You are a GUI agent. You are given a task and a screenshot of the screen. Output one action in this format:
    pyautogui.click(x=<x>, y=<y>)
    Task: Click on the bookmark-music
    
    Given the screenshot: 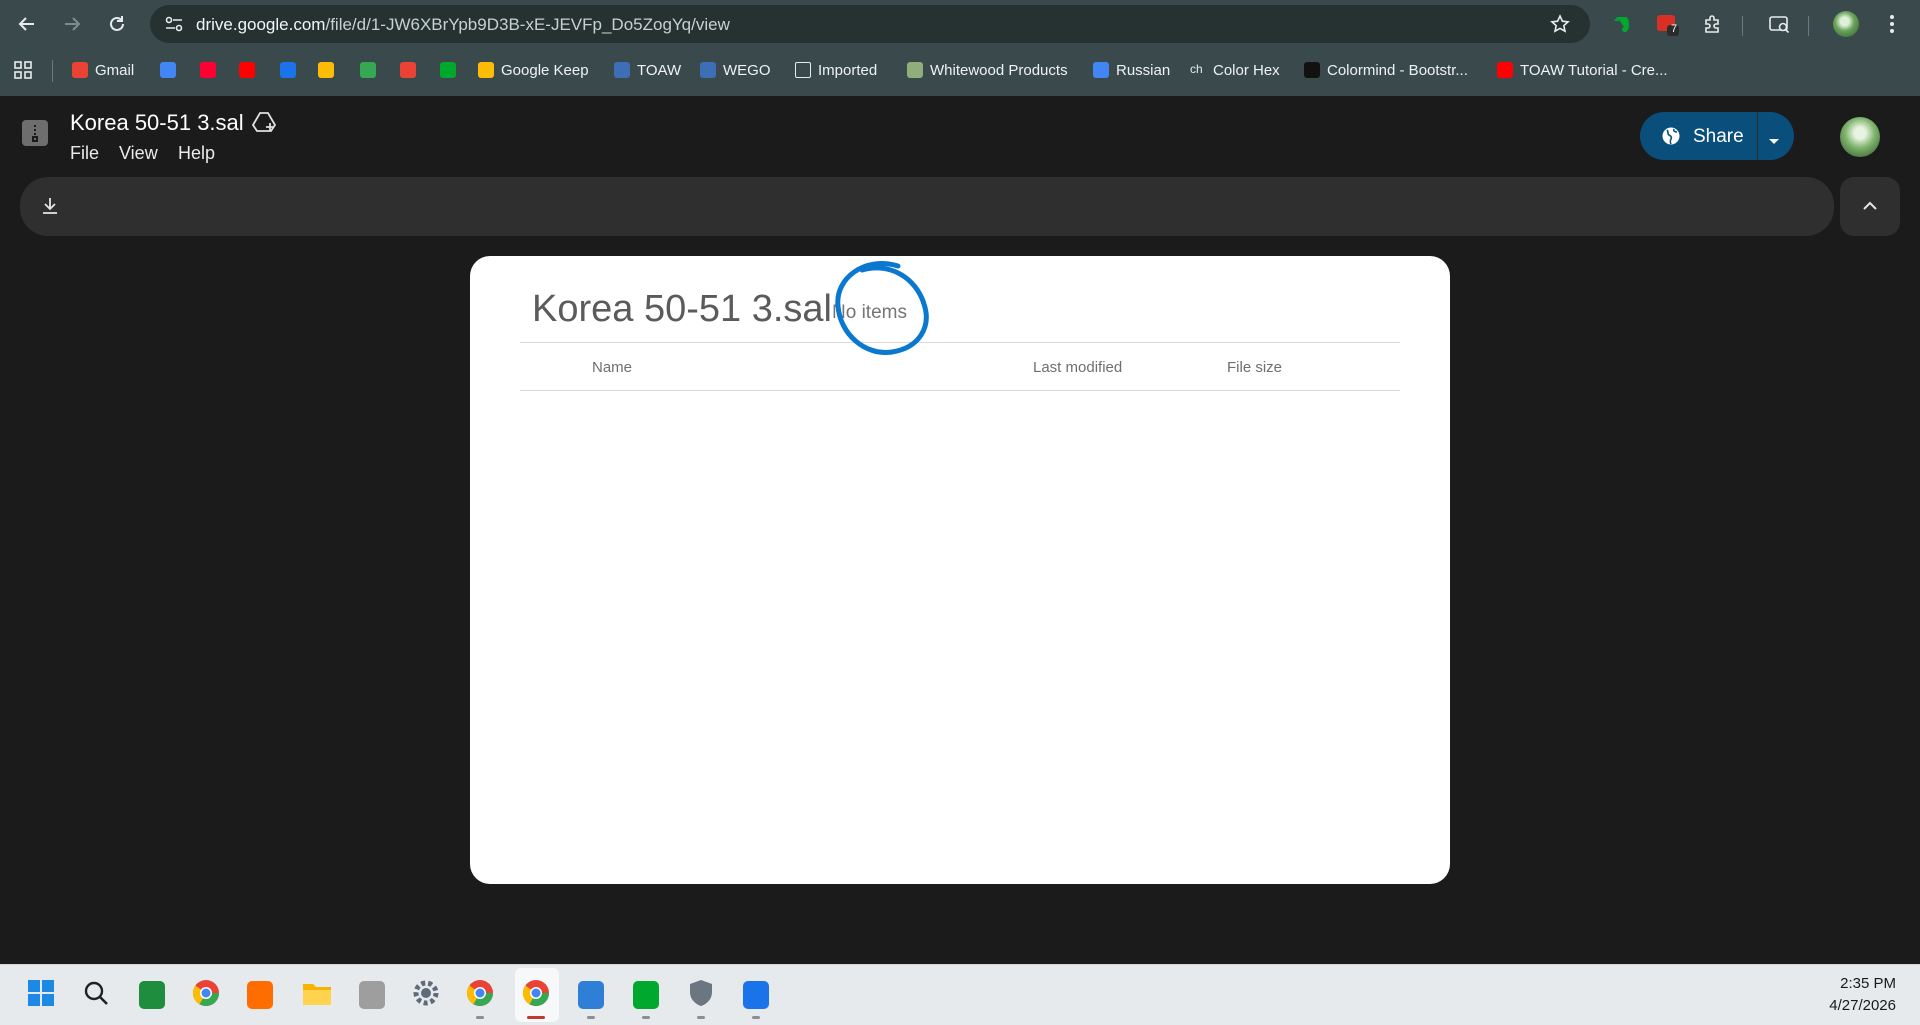 What is the action you would take?
    pyautogui.click(x=208, y=70)
    